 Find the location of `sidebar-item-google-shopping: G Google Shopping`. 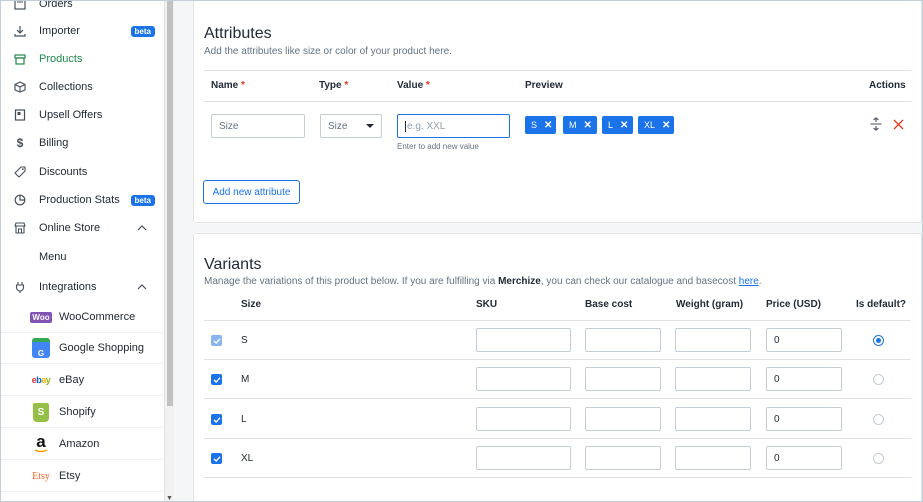

sidebar-item-google-shopping: G Google Shopping is located at coordinates (82, 348).